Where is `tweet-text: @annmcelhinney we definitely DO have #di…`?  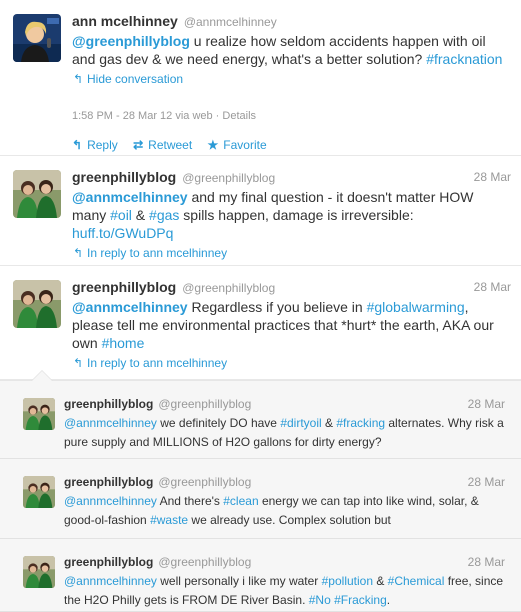 tweet-text: @annmcelhinney we definitely DO have #di… is located at coordinates (284, 433).